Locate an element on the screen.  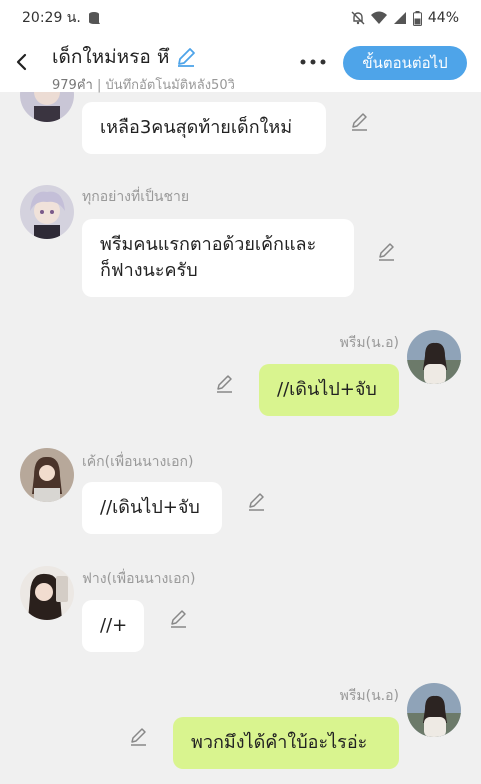
status-bar: 20:29 น. 44% is located at coordinates (240, 18).